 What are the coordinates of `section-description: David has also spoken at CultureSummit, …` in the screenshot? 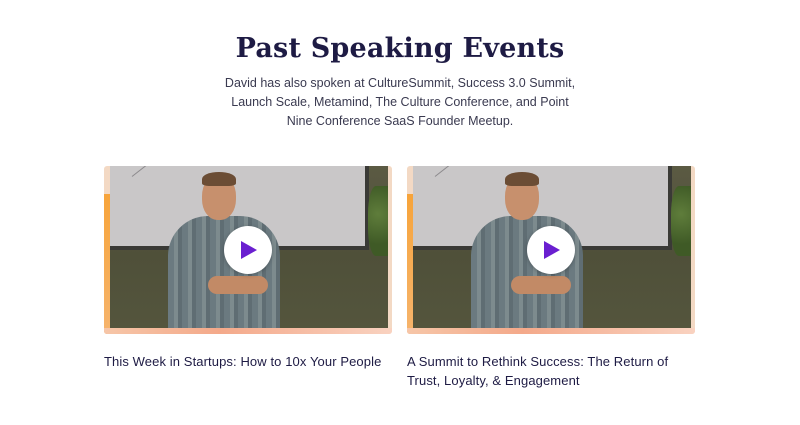 It's located at (400, 102).